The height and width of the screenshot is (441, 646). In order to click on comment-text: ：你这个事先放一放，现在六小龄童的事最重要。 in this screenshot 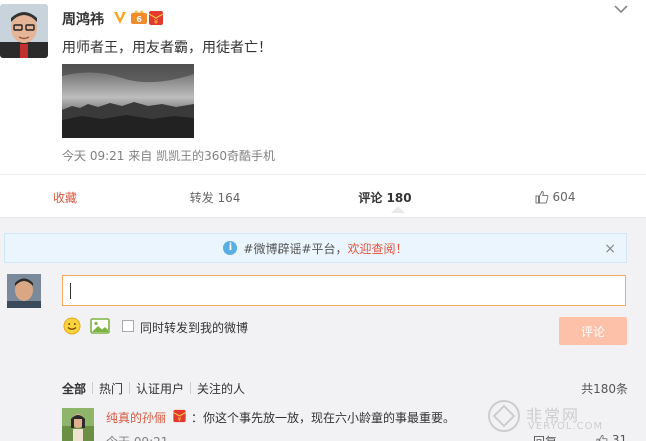, I will do `click(323, 418)`.